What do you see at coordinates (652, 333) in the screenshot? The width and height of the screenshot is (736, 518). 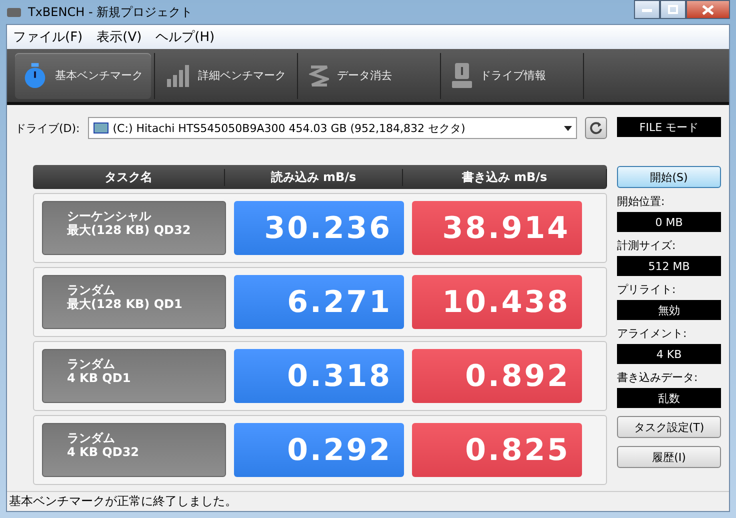 I see `setting-label: アライメント:` at bounding box center [652, 333].